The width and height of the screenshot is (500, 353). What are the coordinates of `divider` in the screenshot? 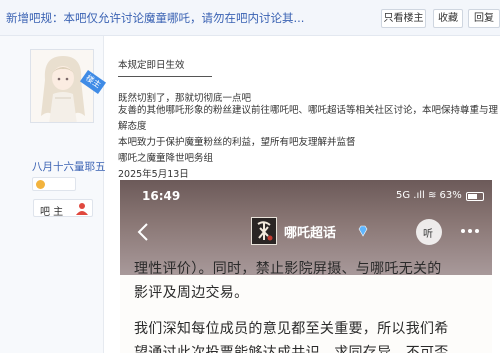 It's located at (165, 76).